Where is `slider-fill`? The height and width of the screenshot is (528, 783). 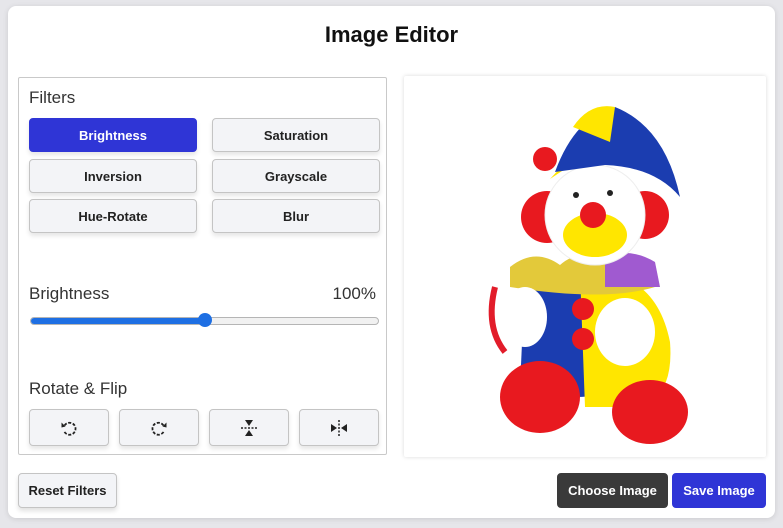 slider-fill is located at coordinates (118, 321).